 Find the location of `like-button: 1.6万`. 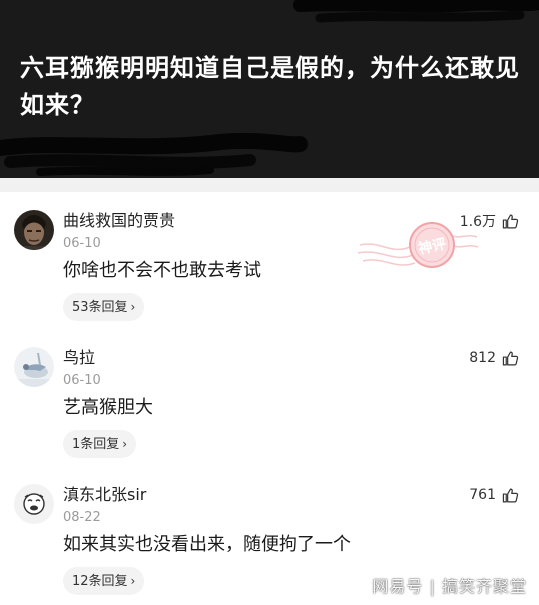

like-button: 1.6万 is located at coordinates (489, 221).